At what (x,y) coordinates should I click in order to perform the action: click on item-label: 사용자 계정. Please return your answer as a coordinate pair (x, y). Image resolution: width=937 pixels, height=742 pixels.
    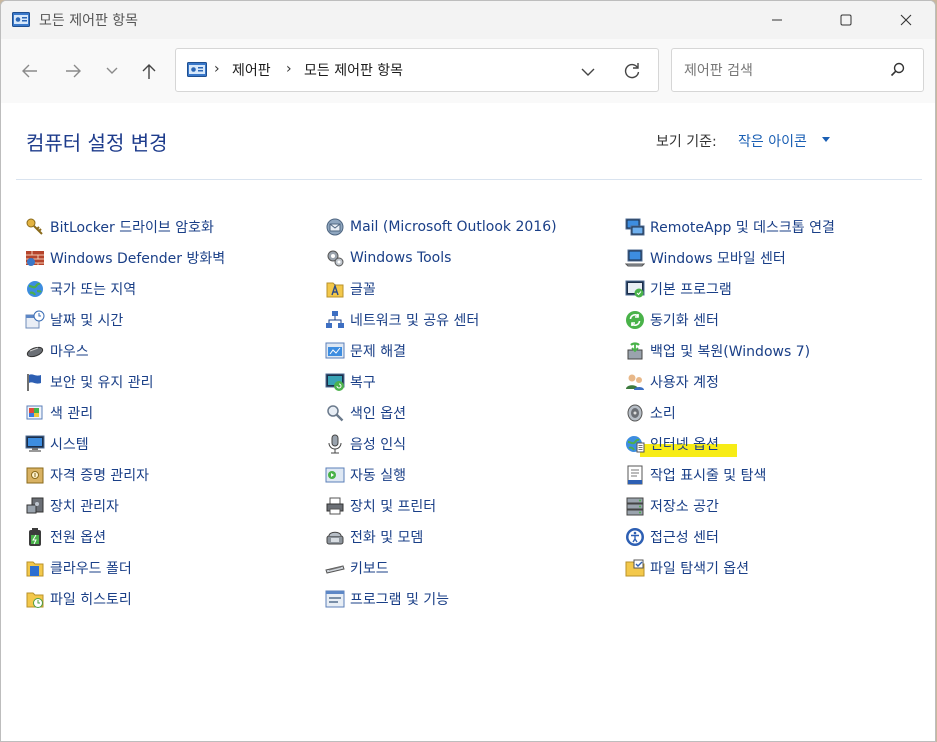
    Looking at the image, I should click on (684, 382).